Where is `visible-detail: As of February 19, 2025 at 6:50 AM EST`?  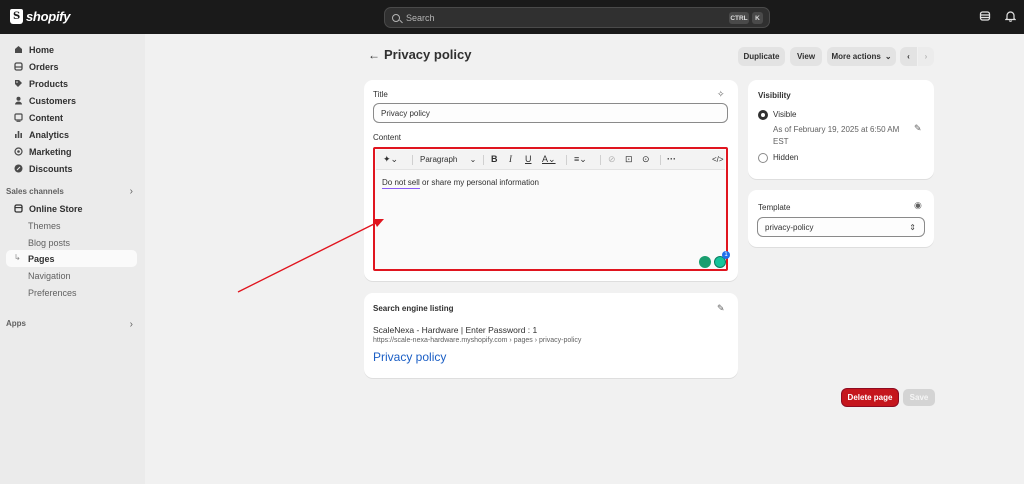
visible-detail: As of February 19, 2025 at 6:50 AM EST is located at coordinates (836, 135).